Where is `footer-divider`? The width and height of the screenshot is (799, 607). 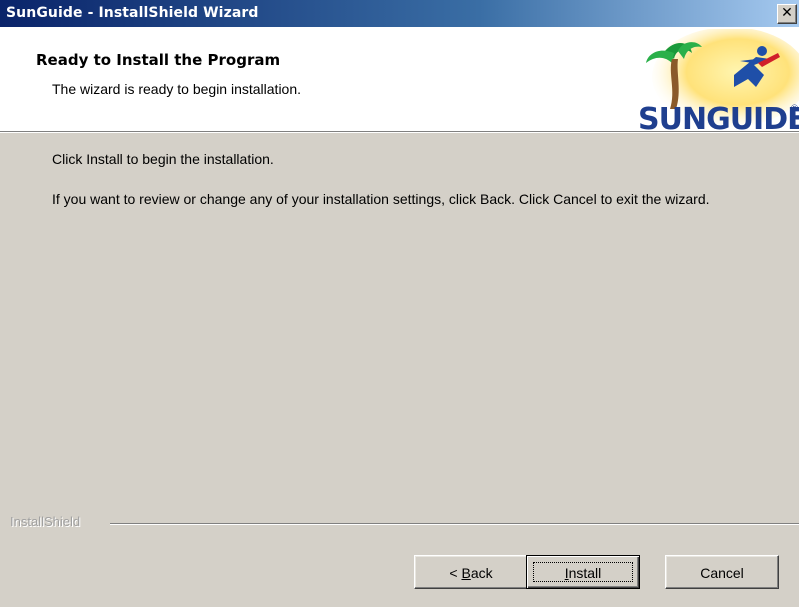
footer-divider is located at coordinates (454, 524).